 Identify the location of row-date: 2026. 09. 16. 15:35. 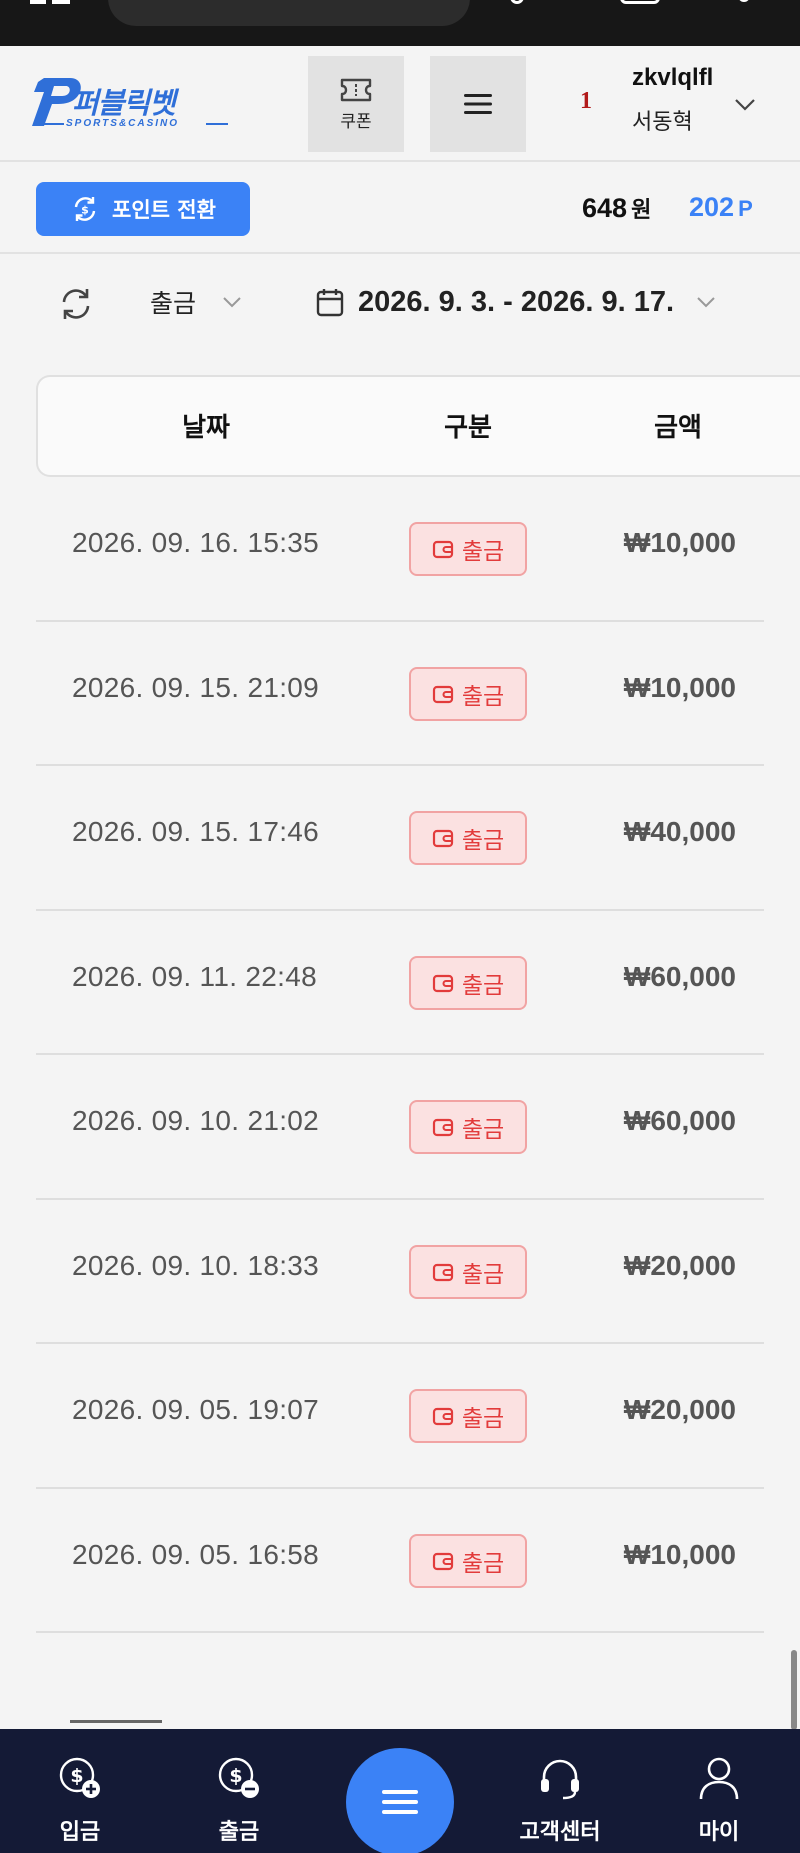
(196, 542).